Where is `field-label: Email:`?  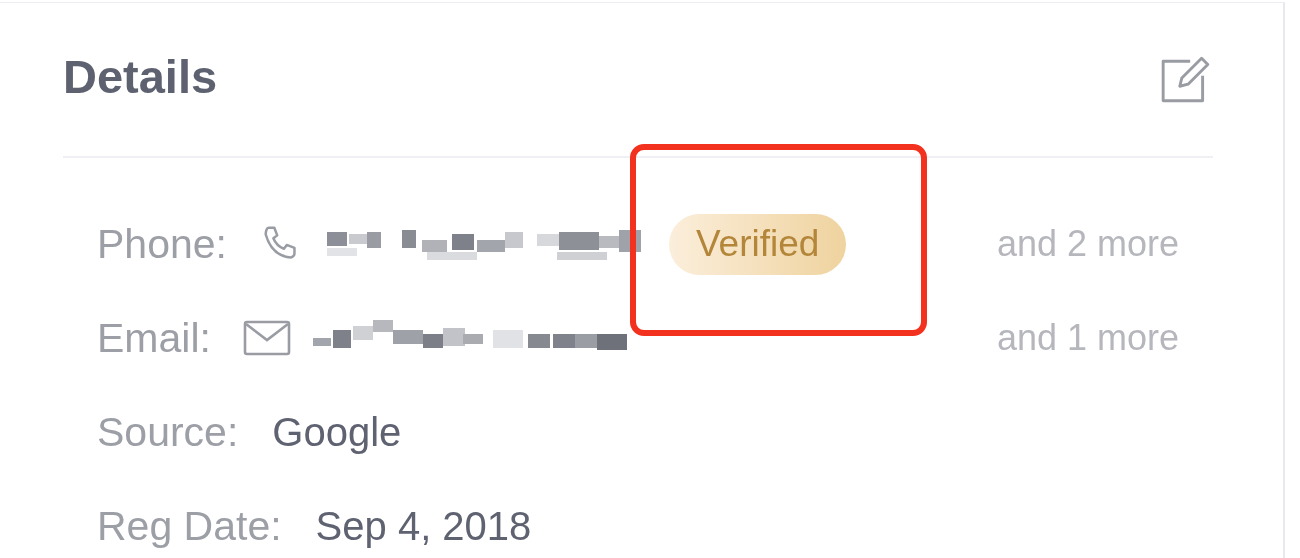 field-label: Email: is located at coordinates (154, 338).